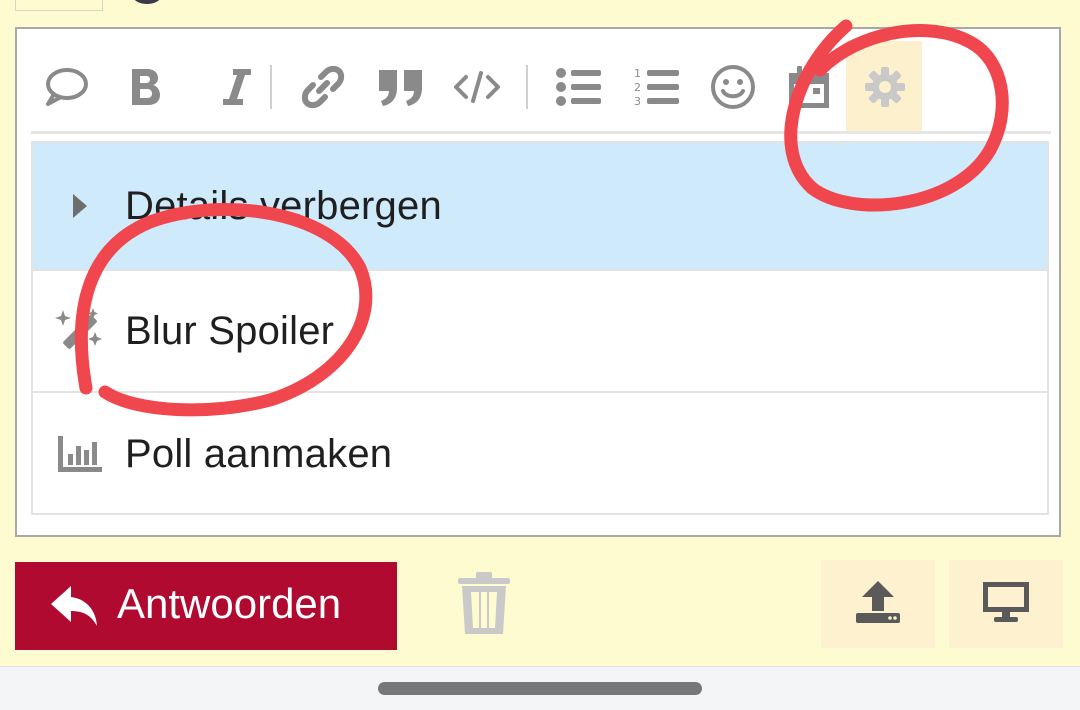 This screenshot has width=1080, height=710. I want to click on home-indicator, so click(540, 688).